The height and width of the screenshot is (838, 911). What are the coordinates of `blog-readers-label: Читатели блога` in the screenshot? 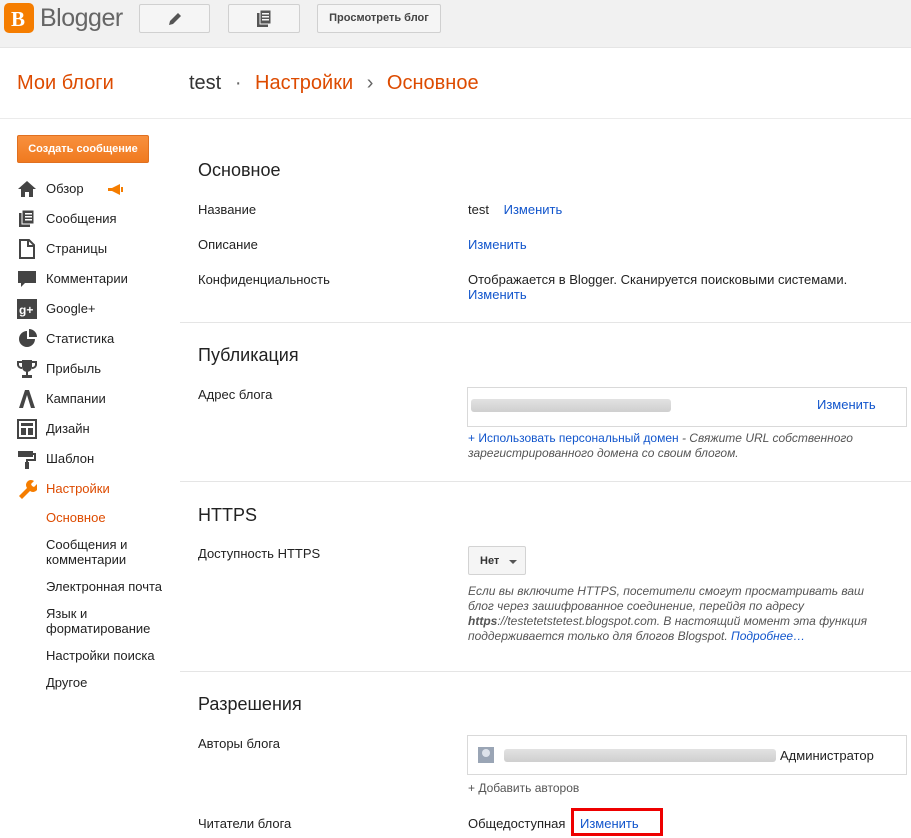 It's located at (245, 823).